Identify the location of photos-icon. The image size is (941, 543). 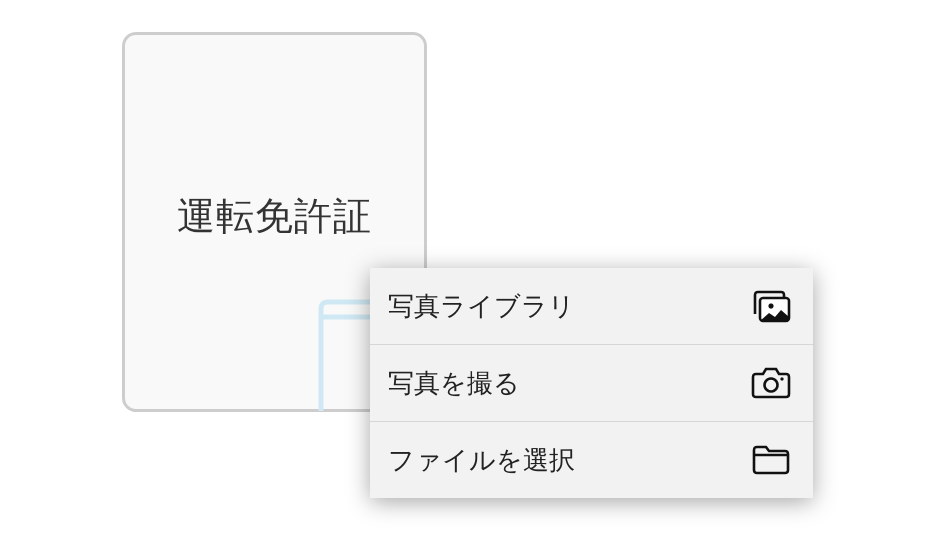
(771, 306).